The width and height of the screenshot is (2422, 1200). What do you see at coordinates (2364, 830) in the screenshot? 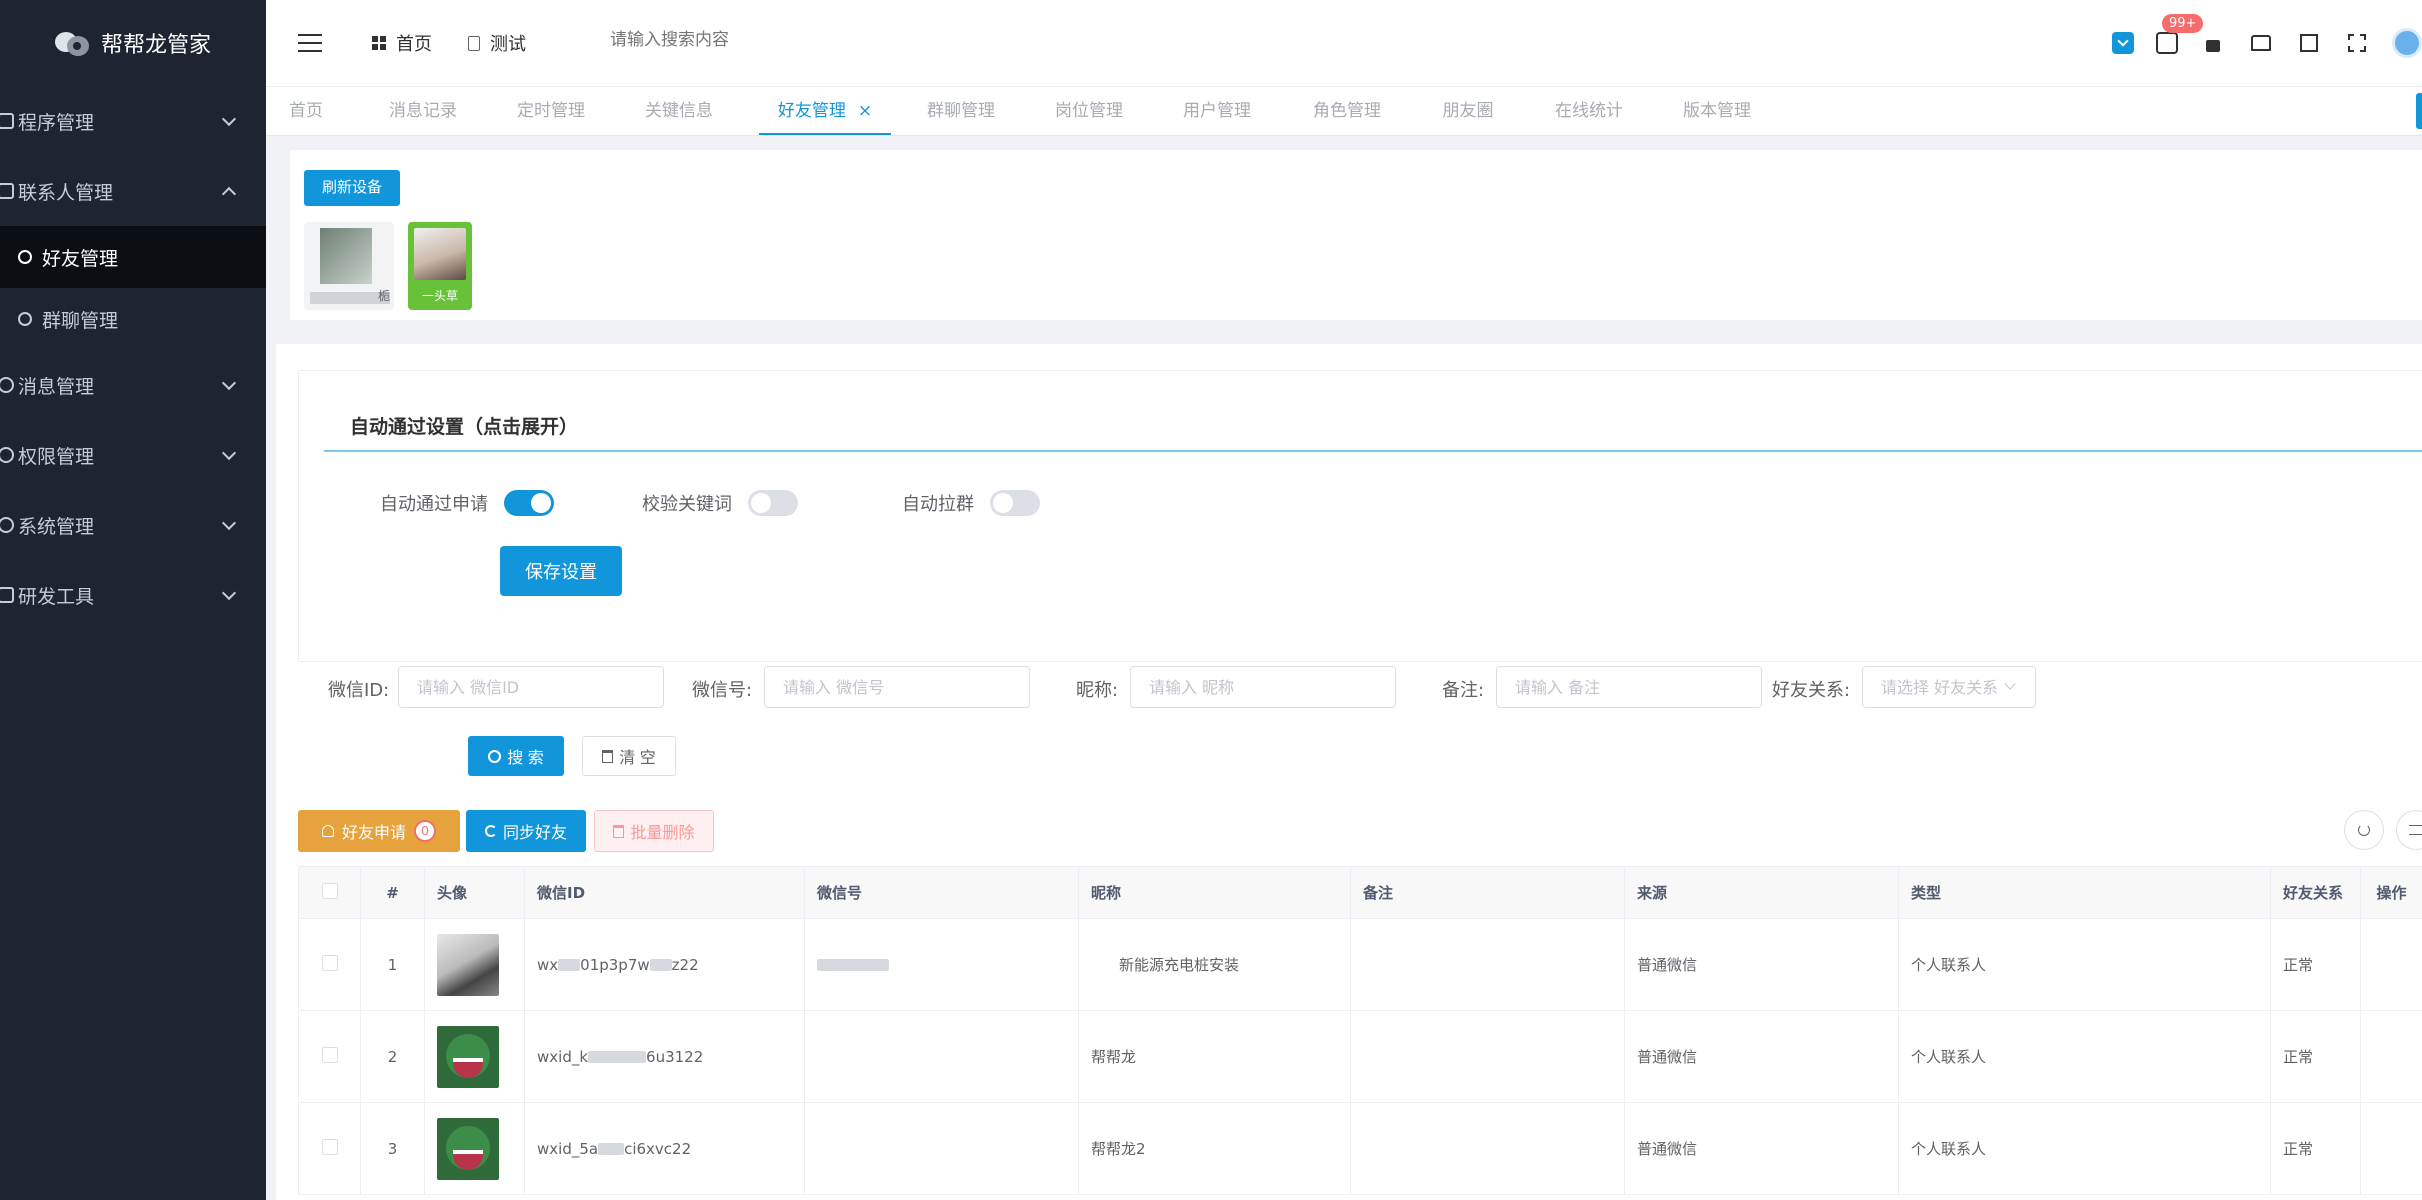
I see `refresh-table-button` at bounding box center [2364, 830].